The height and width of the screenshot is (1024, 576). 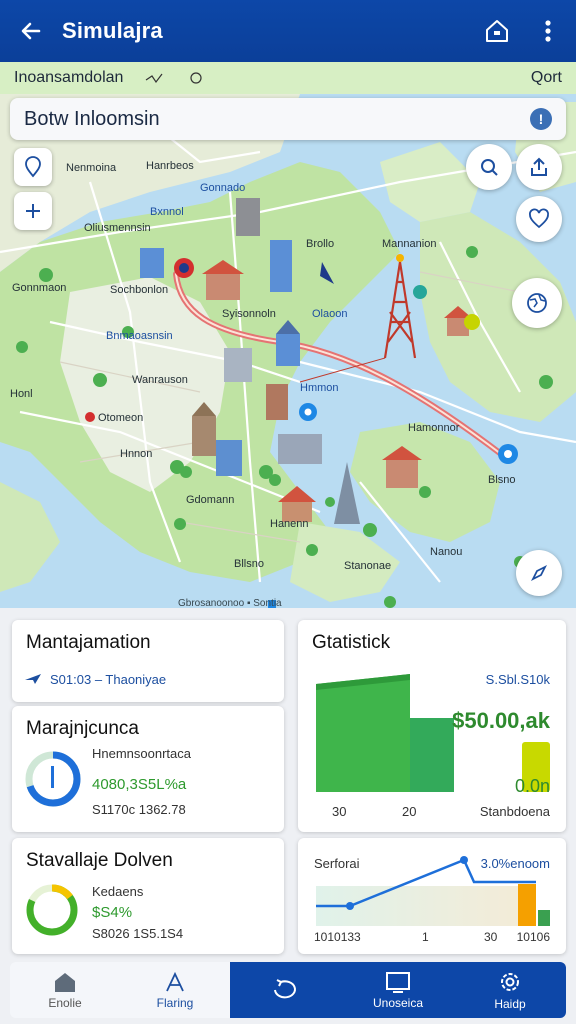 I want to click on map-label: Hamonnor, so click(x=434, y=428).